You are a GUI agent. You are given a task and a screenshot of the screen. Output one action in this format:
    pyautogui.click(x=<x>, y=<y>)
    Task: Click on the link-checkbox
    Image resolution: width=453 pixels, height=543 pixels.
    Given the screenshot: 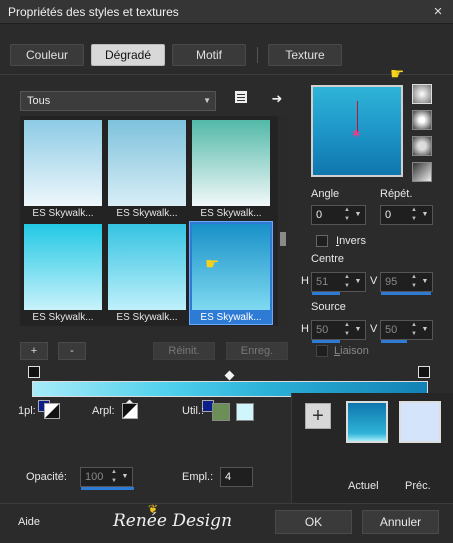 What is the action you would take?
    pyautogui.click(x=322, y=351)
    